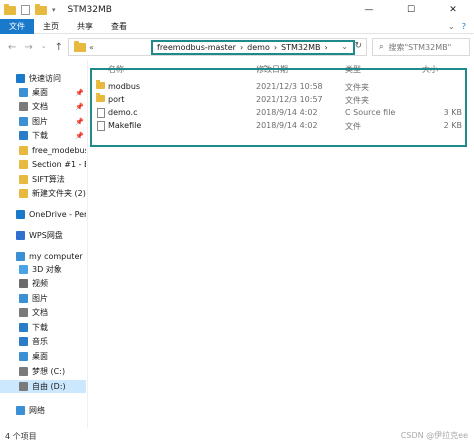 The height and width of the screenshot is (445, 474). Describe the element at coordinates (12, 47) in the screenshot. I see `back-button: ←` at that location.